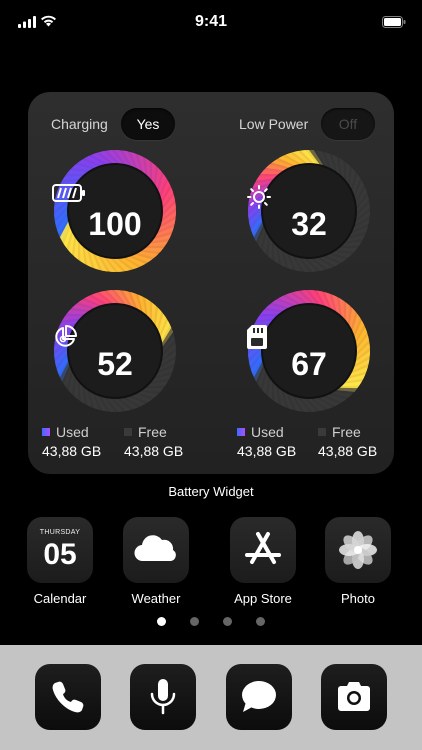  I want to click on calendar-icon: THURSDAY 05, so click(60, 550).